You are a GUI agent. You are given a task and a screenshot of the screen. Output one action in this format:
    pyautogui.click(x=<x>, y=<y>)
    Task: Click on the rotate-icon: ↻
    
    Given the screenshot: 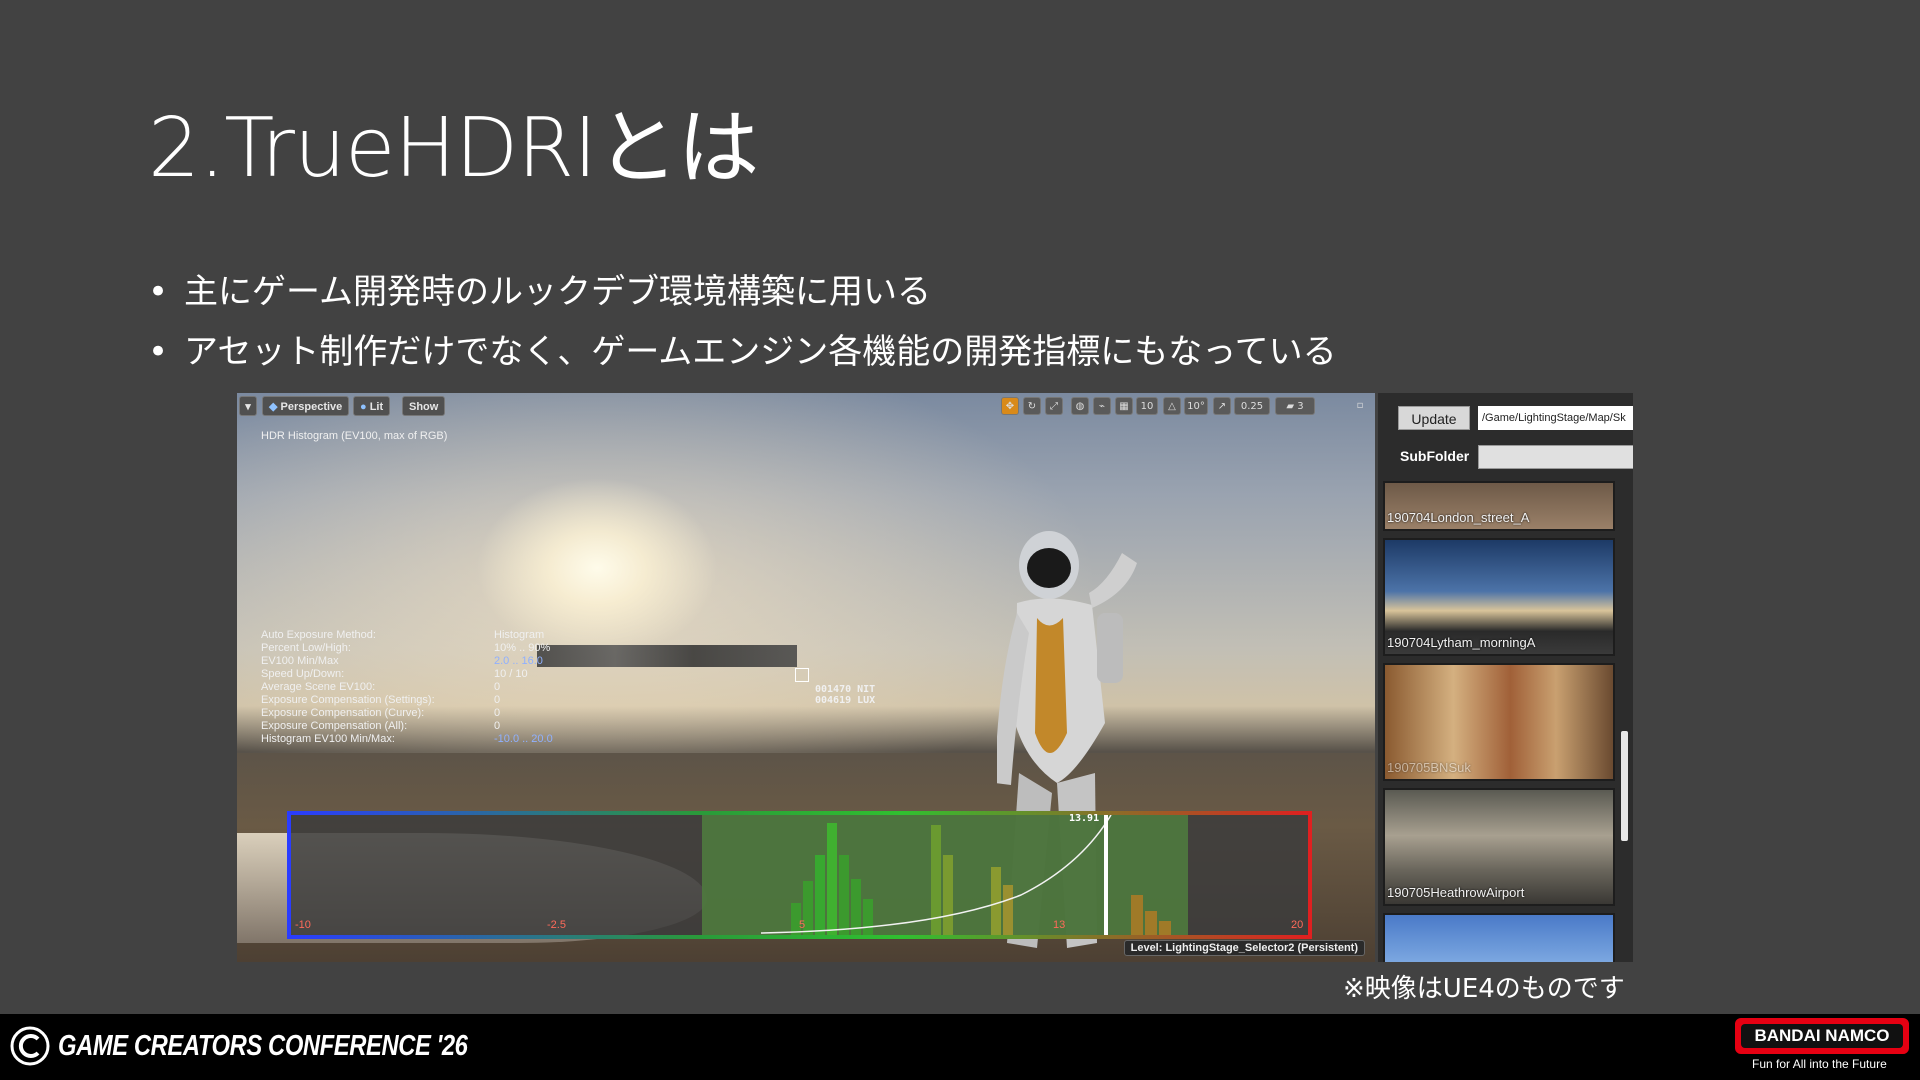 What is the action you would take?
    pyautogui.click(x=1032, y=406)
    